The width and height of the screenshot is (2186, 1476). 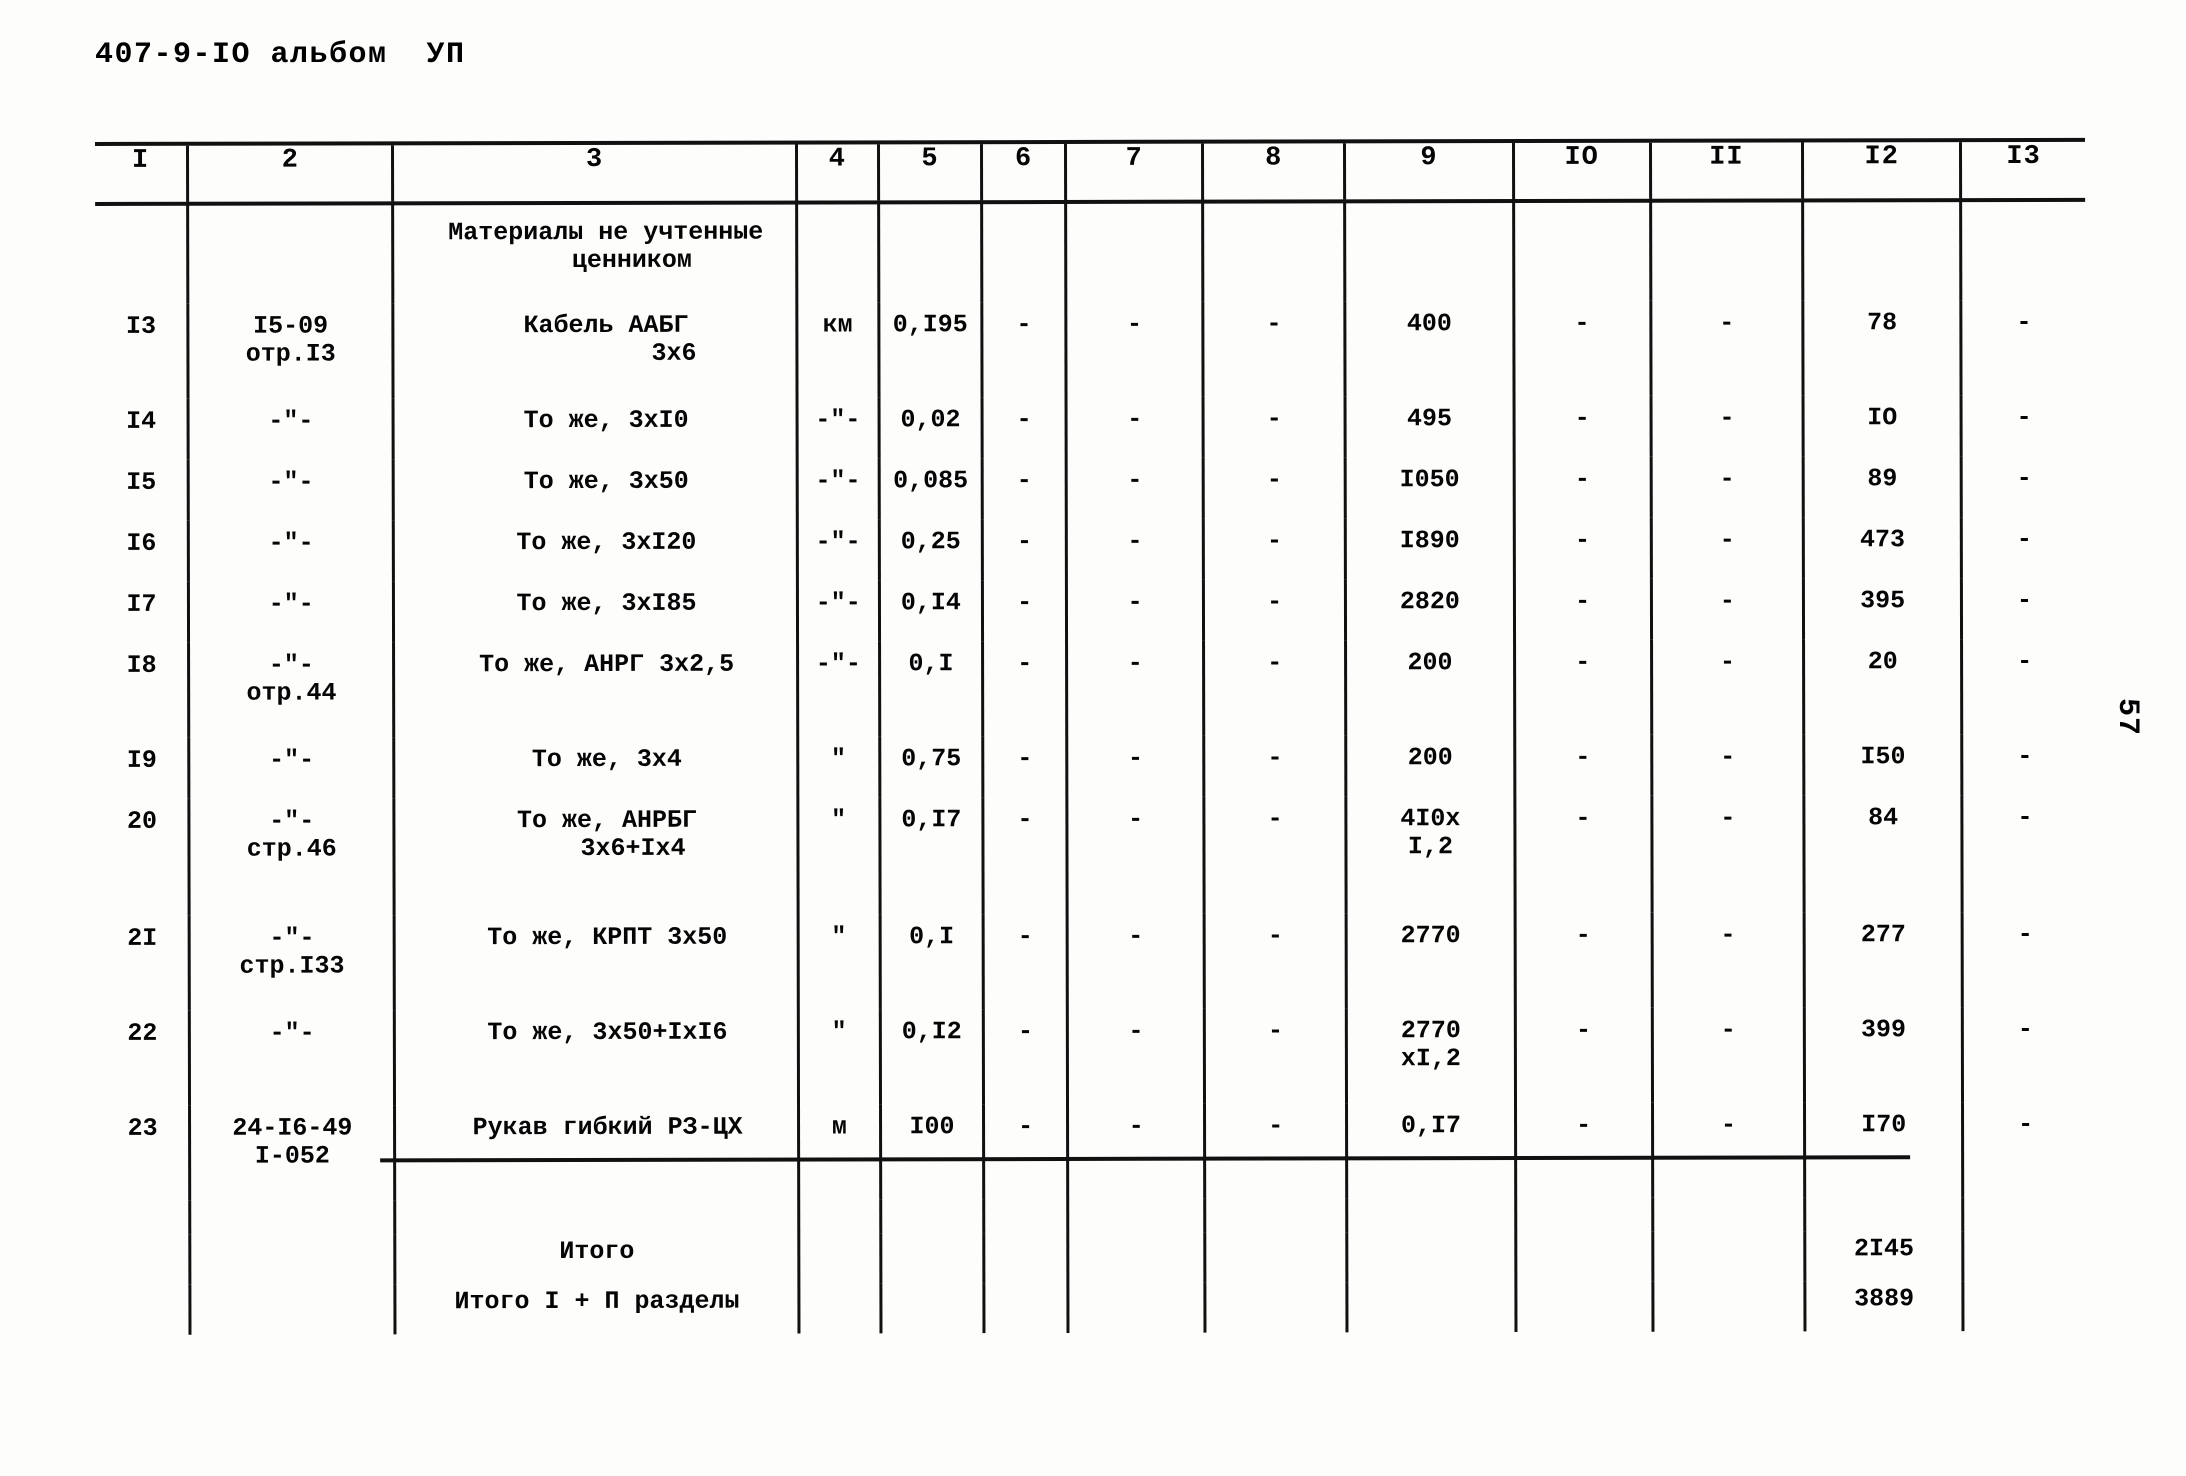 What do you see at coordinates (1883, 854) in the screenshot?
I see `row-c12: 84` at bounding box center [1883, 854].